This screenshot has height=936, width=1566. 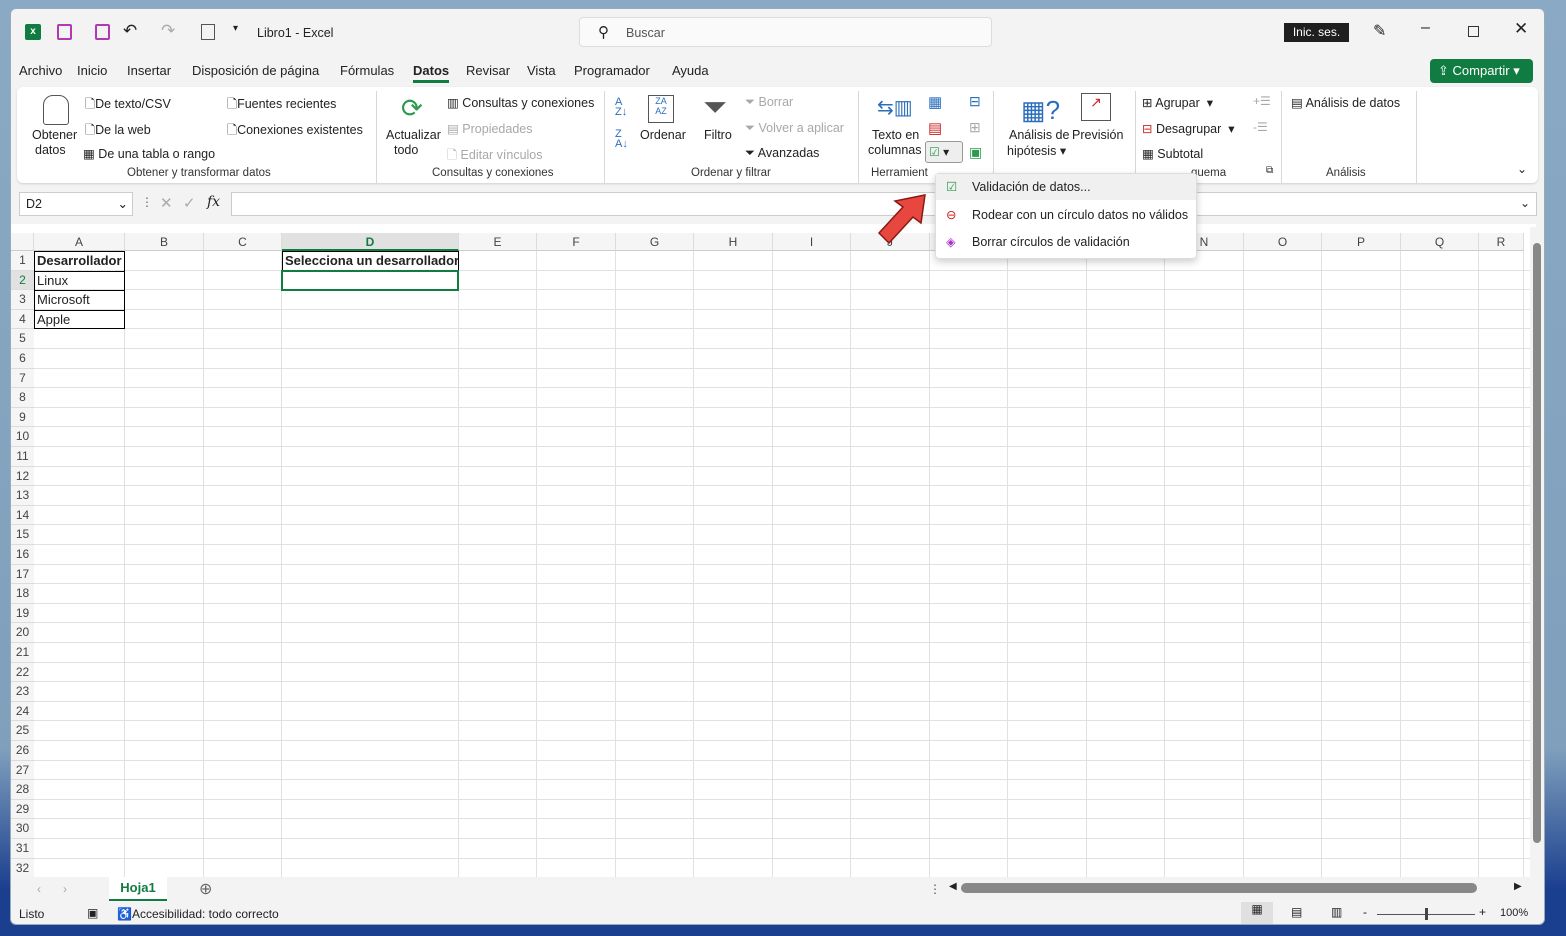 I want to click on column-header: B, so click(x=164, y=242).